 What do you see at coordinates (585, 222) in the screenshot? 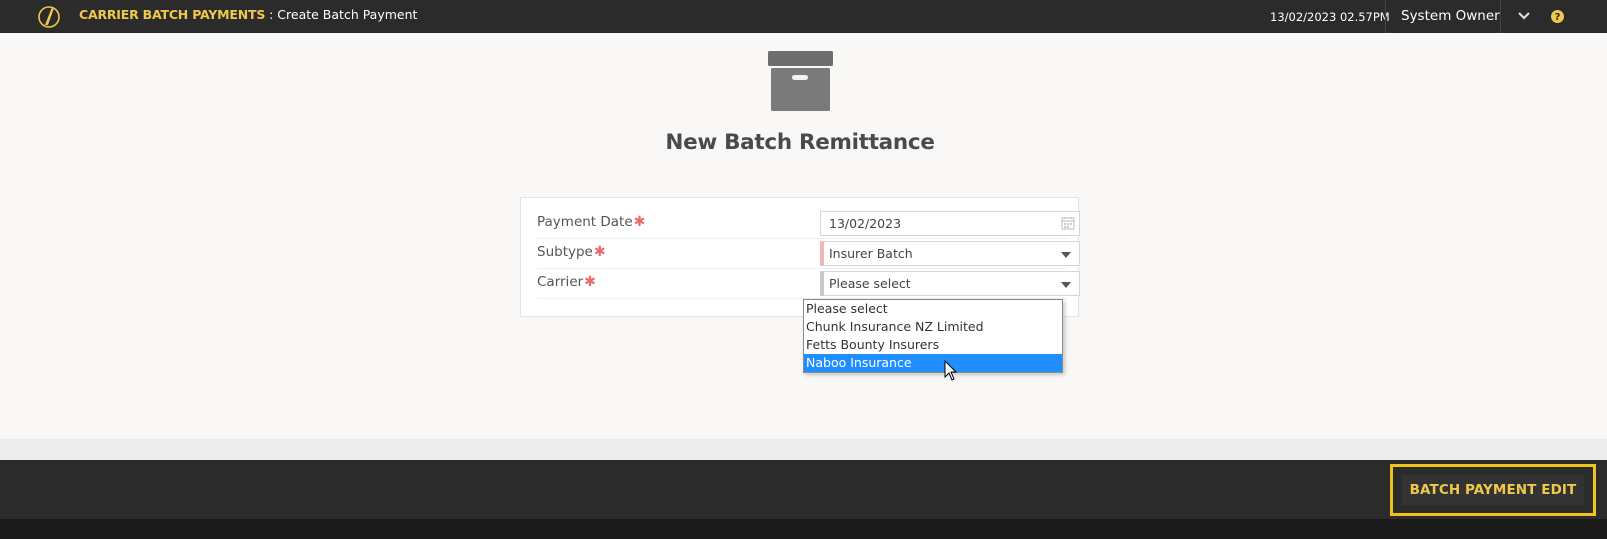
I see `payment-date-label-text: Payment Date` at bounding box center [585, 222].